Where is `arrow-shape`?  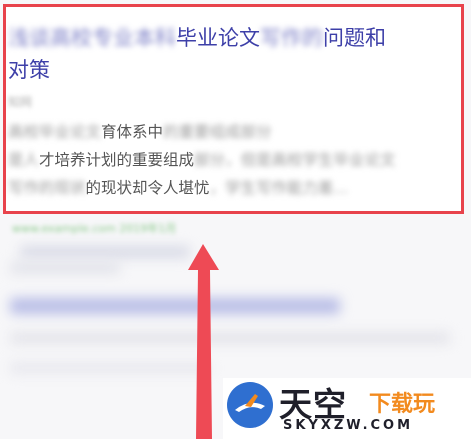
arrow-shape is located at coordinates (203, 341).